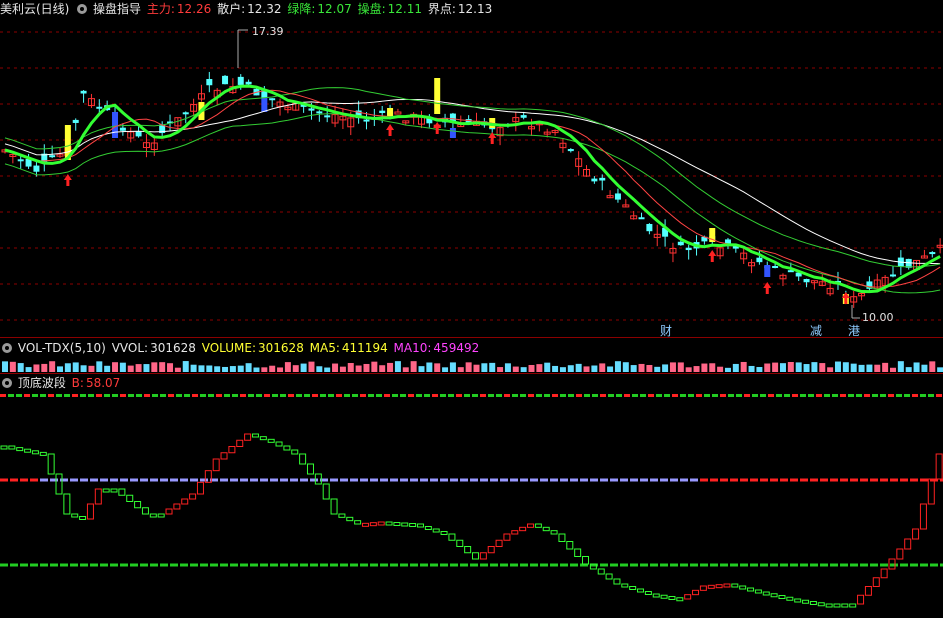 The width and height of the screenshot is (943, 618). I want to click on low-price-label: 10.00, so click(878, 317).